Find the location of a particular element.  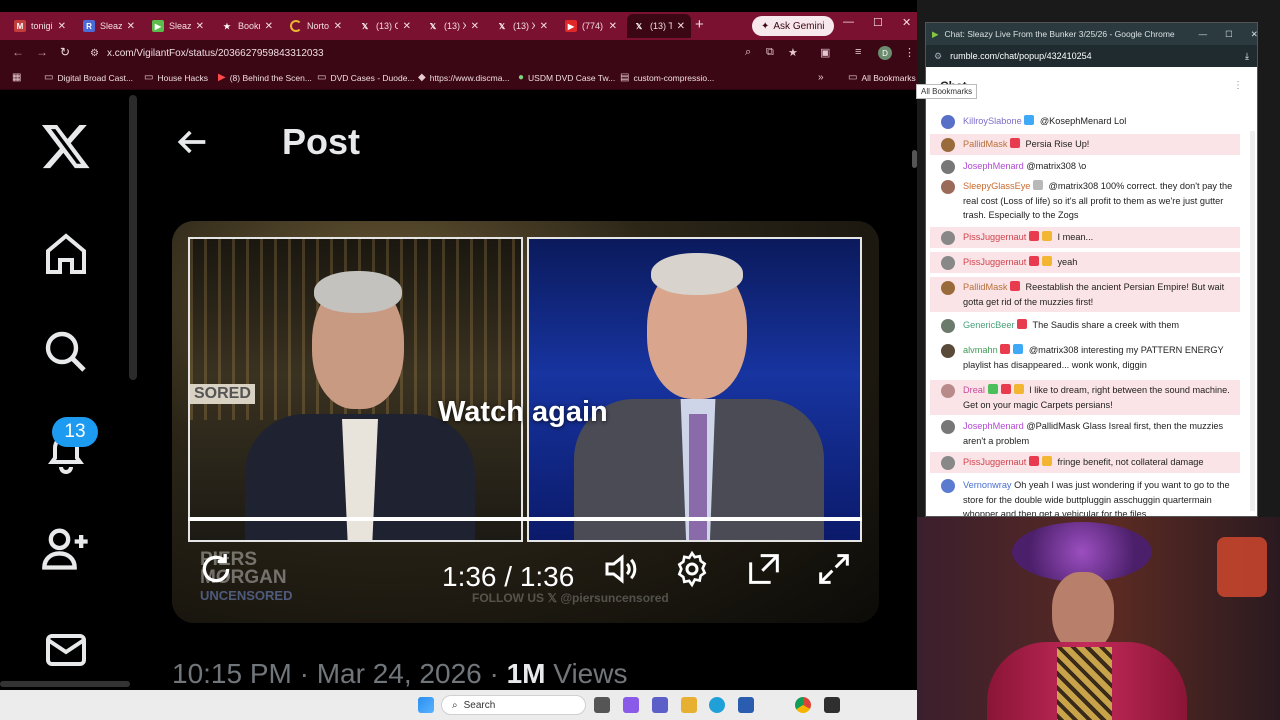

ask-gemini-button: ✦ Ask Gemini is located at coordinates (793, 26).